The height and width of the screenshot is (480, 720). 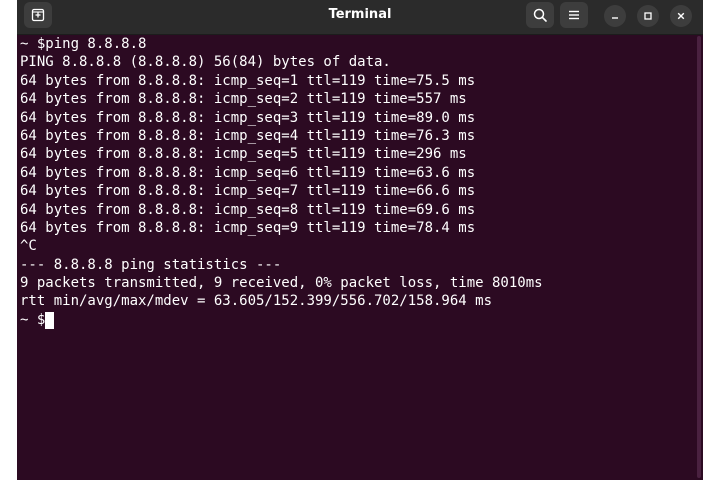 I want to click on terminal-line: --- 8.8.8.8 ping statistics ---, so click(x=151, y=264).